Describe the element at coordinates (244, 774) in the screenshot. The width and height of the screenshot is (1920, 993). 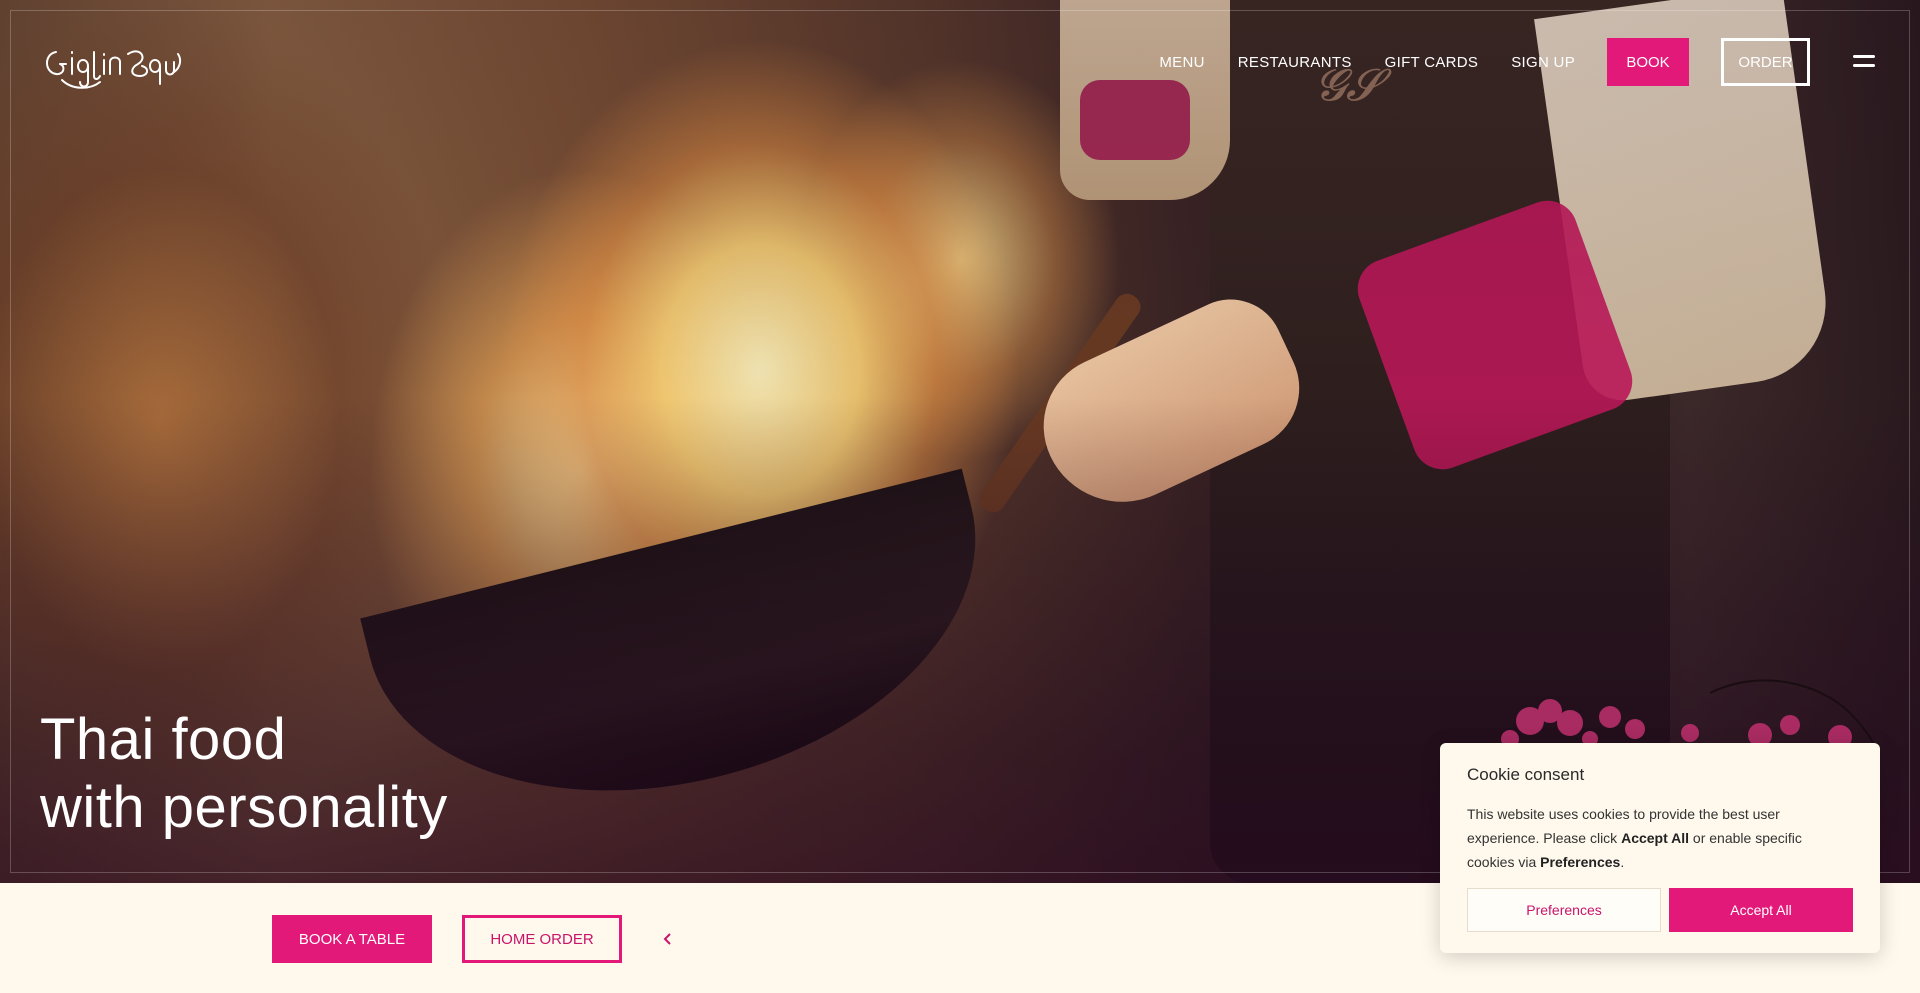
I see `hero-headline: Thai food with personality` at that location.